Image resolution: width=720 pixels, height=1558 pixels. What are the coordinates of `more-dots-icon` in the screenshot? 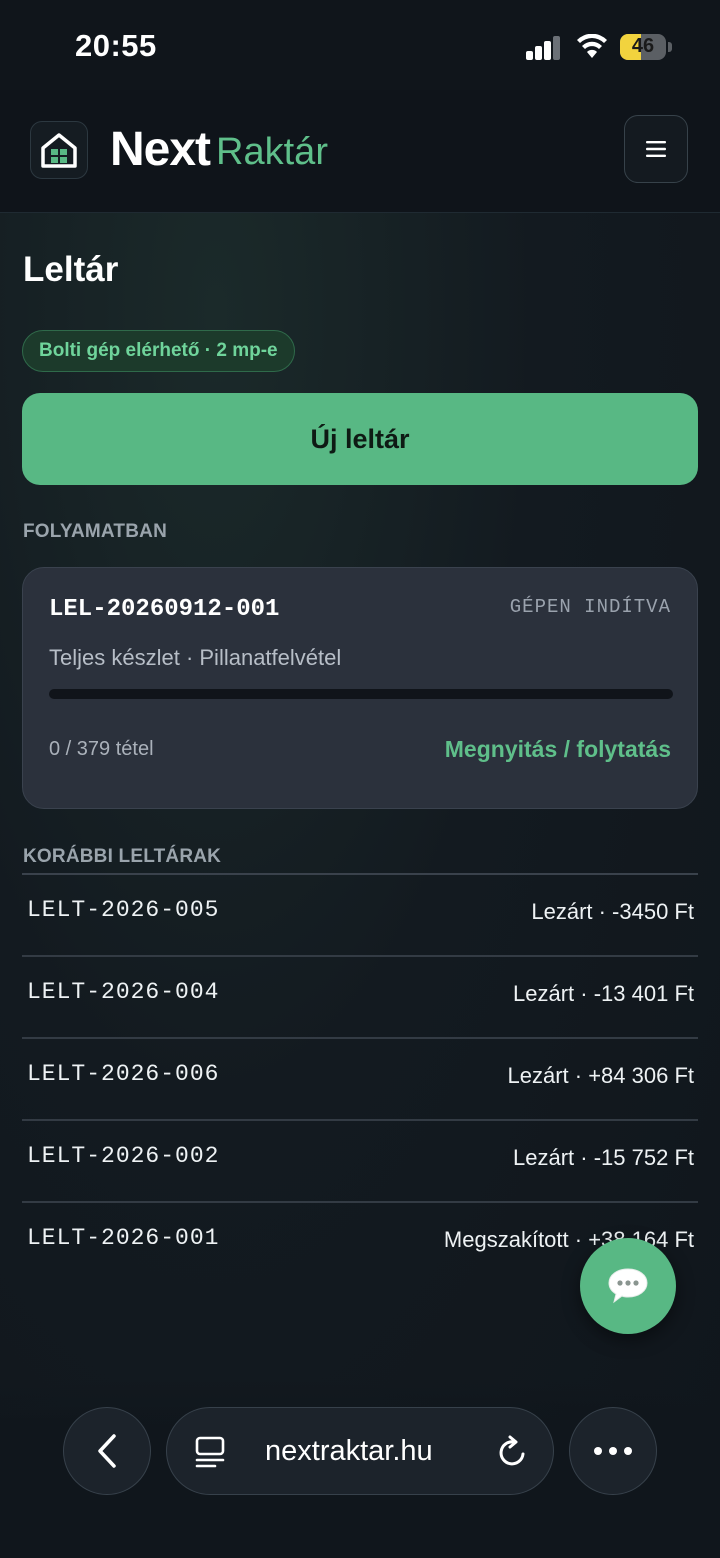 It's located at (613, 1451).